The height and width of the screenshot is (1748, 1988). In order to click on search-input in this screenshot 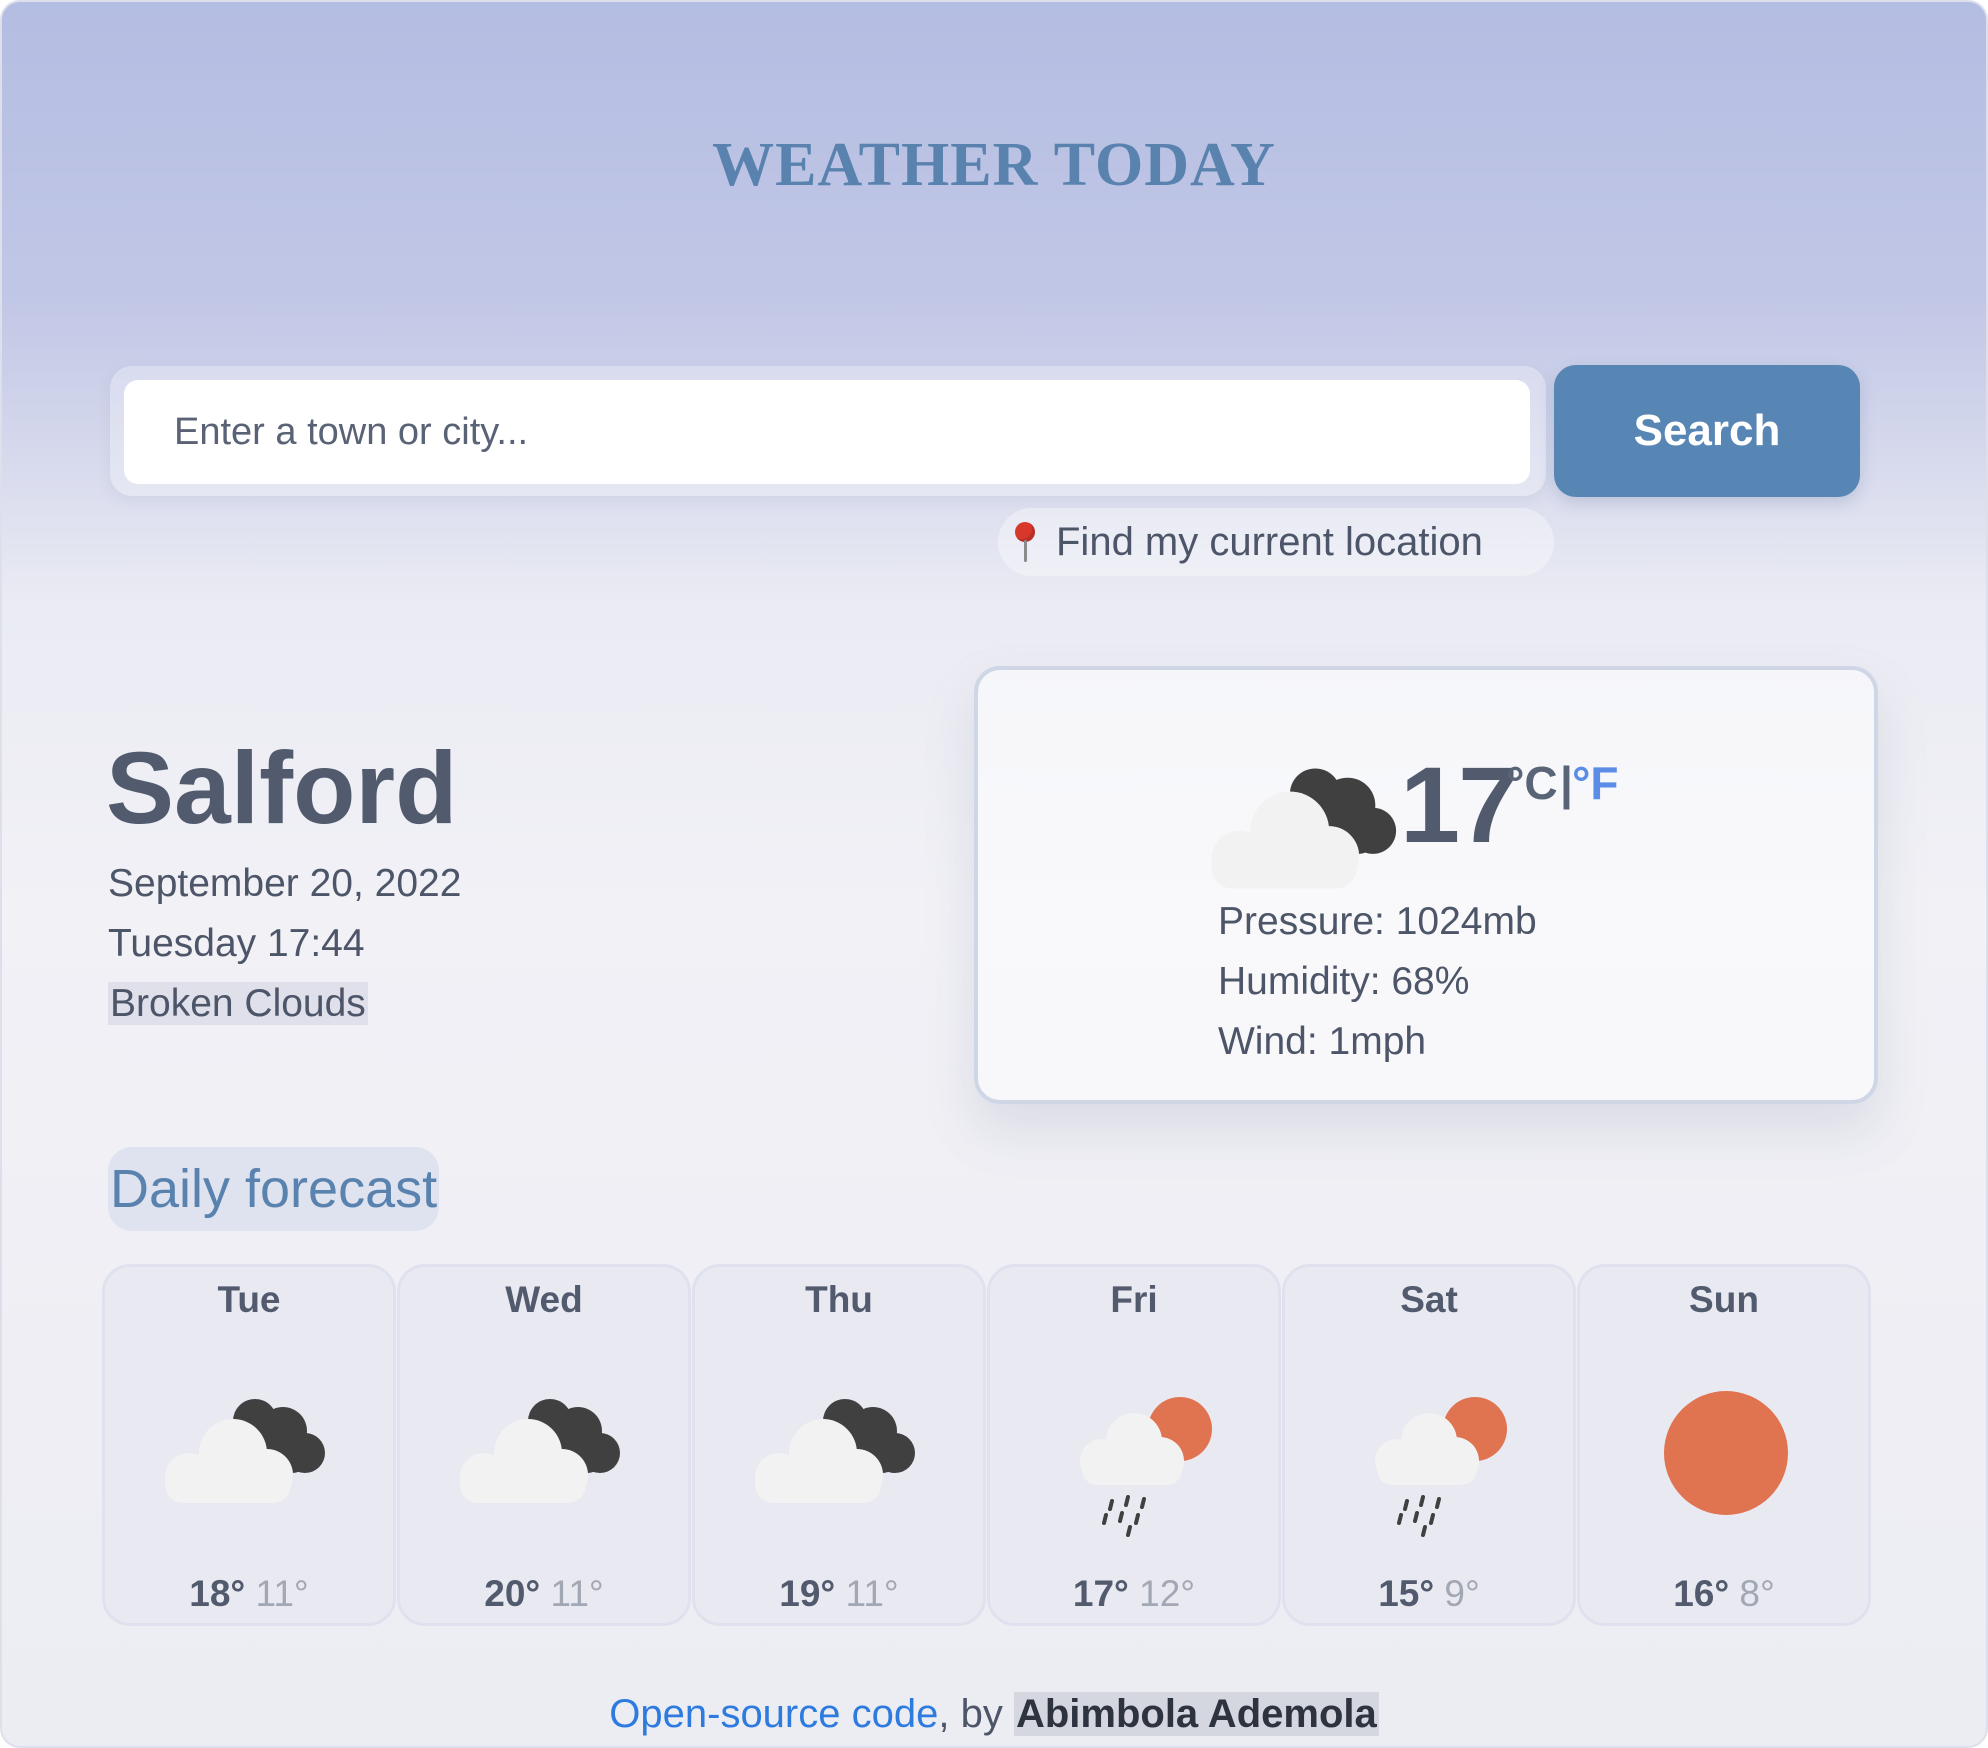, I will do `click(827, 432)`.